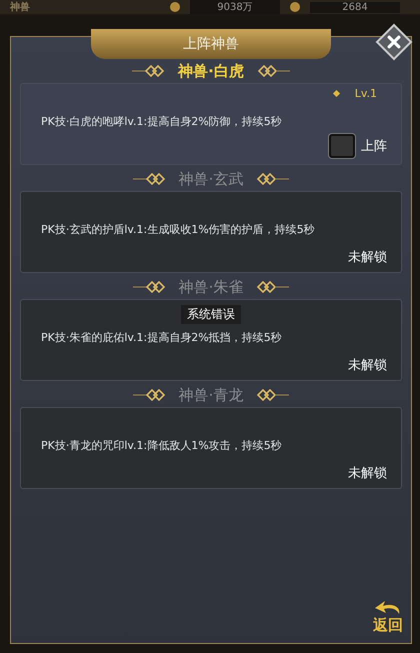  What do you see at coordinates (211, 71) in the screenshot?
I see `beast-name: 神兽·白虎` at bounding box center [211, 71].